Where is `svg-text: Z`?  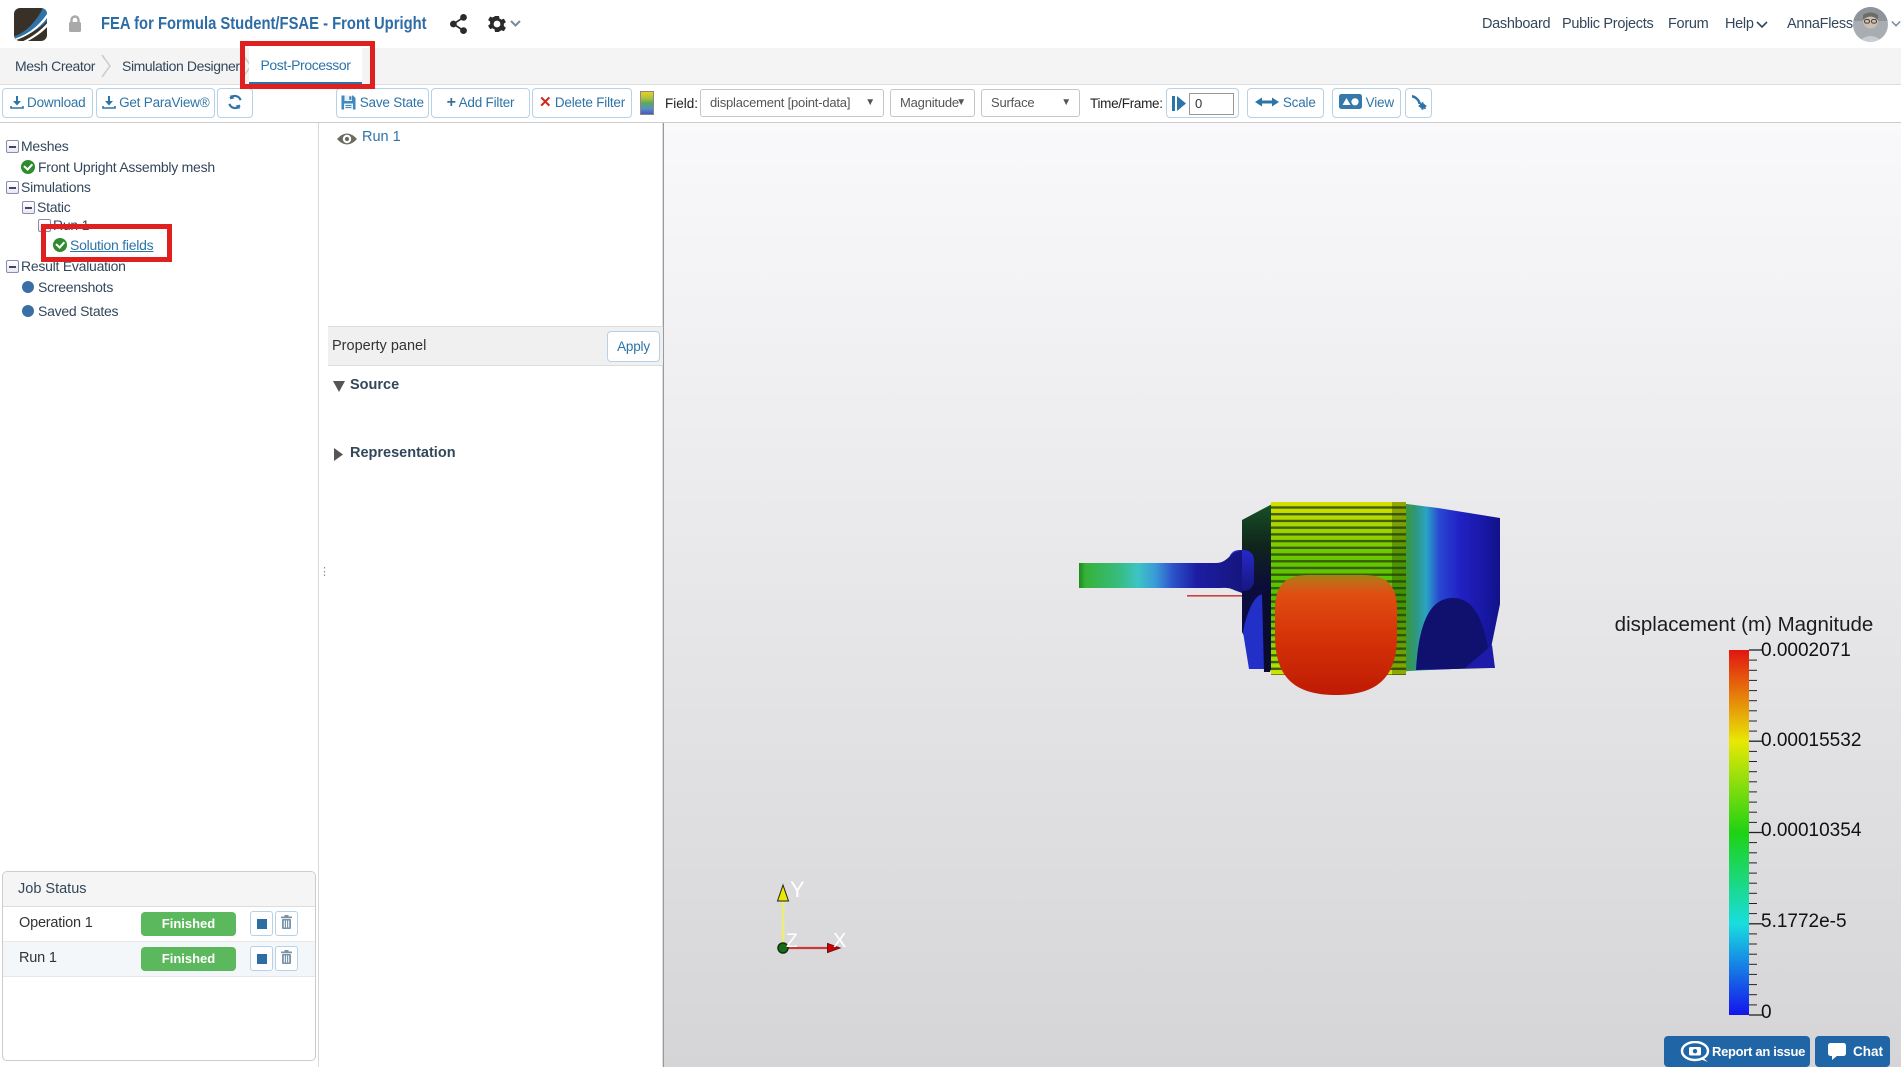 svg-text: Z is located at coordinates (792, 941).